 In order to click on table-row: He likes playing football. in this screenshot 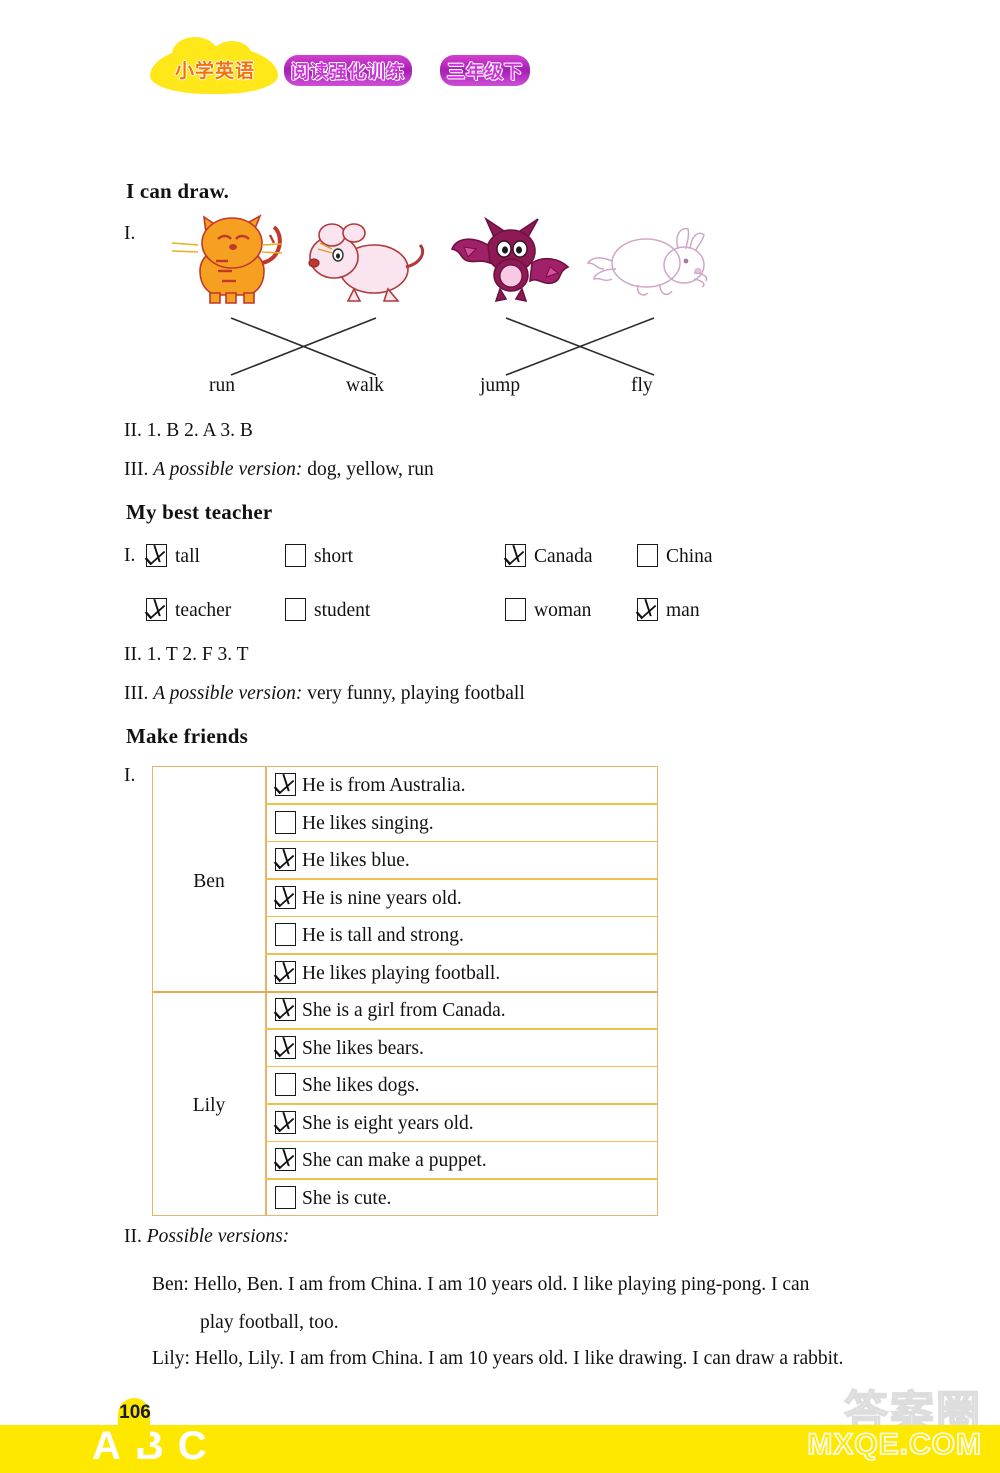, I will do `click(461, 974)`.